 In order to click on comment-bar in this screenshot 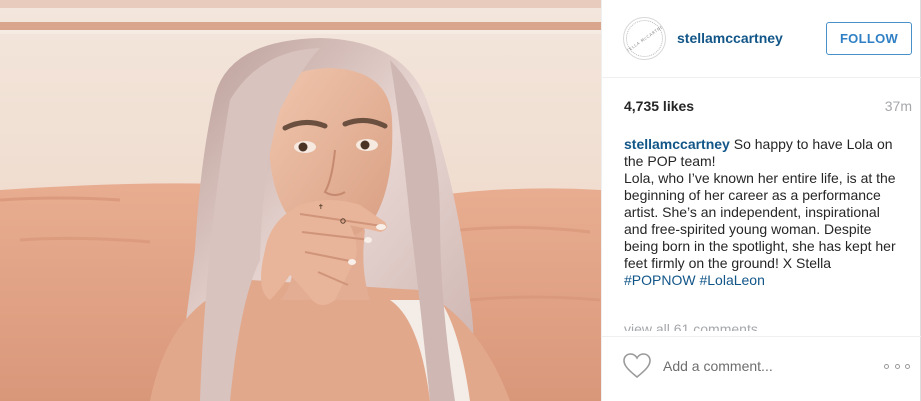, I will do `click(761, 368)`.